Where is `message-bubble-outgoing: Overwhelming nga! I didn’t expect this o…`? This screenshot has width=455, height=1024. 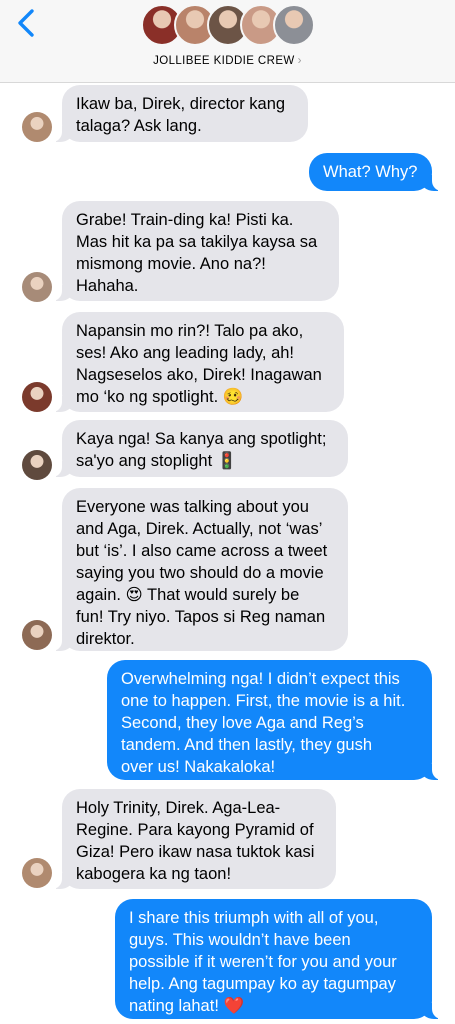
message-bubble-outgoing: Overwhelming nga! I didn’t expect this o… is located at coordinates (274, 720).